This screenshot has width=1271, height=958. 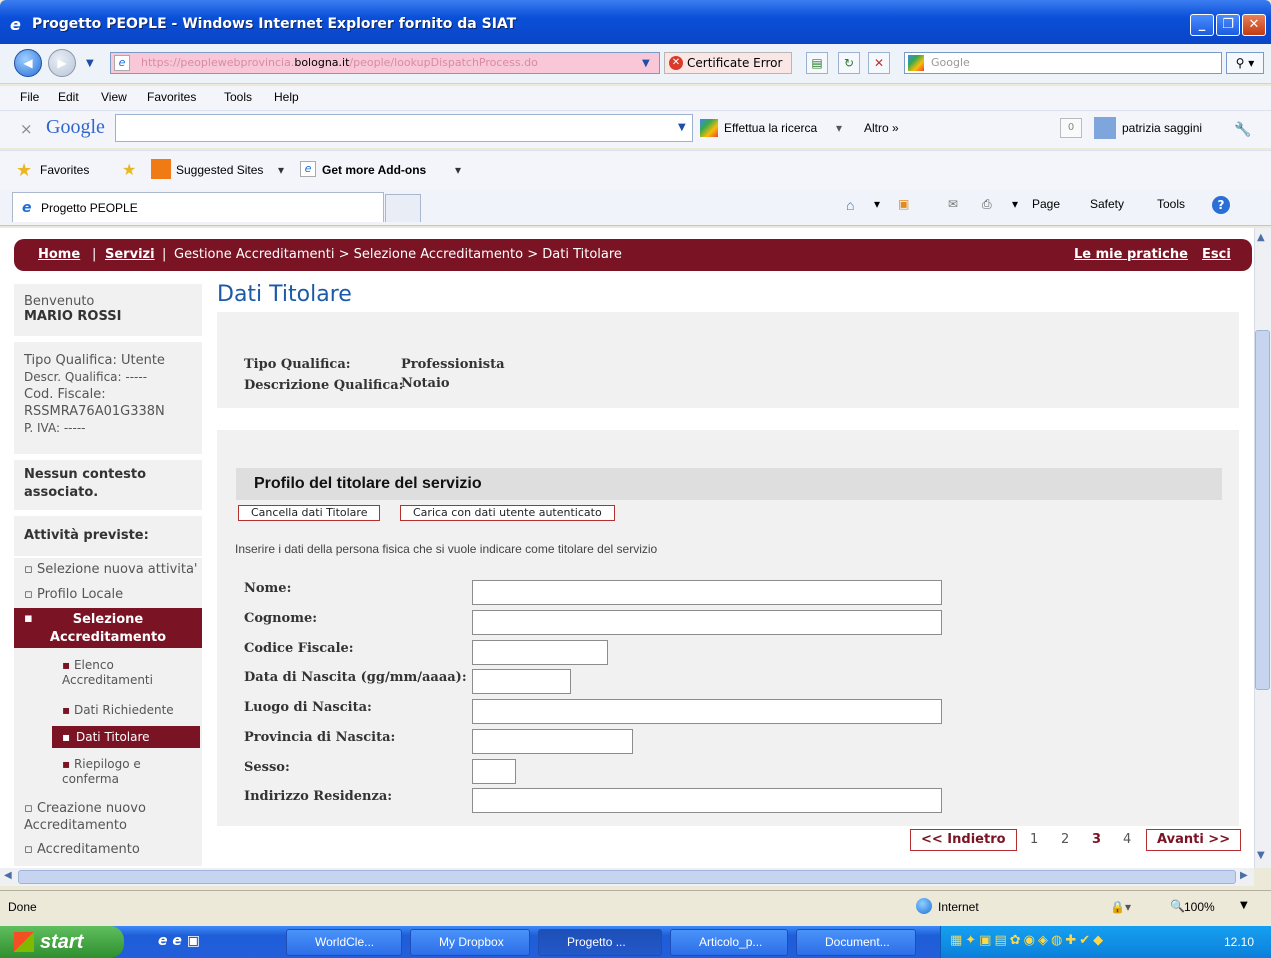 What do you see at coordinates (198, 207) in the screenshot?
I see `tab-progetto-people: Progetto PEOPLE` at bounding box center [198, 207].